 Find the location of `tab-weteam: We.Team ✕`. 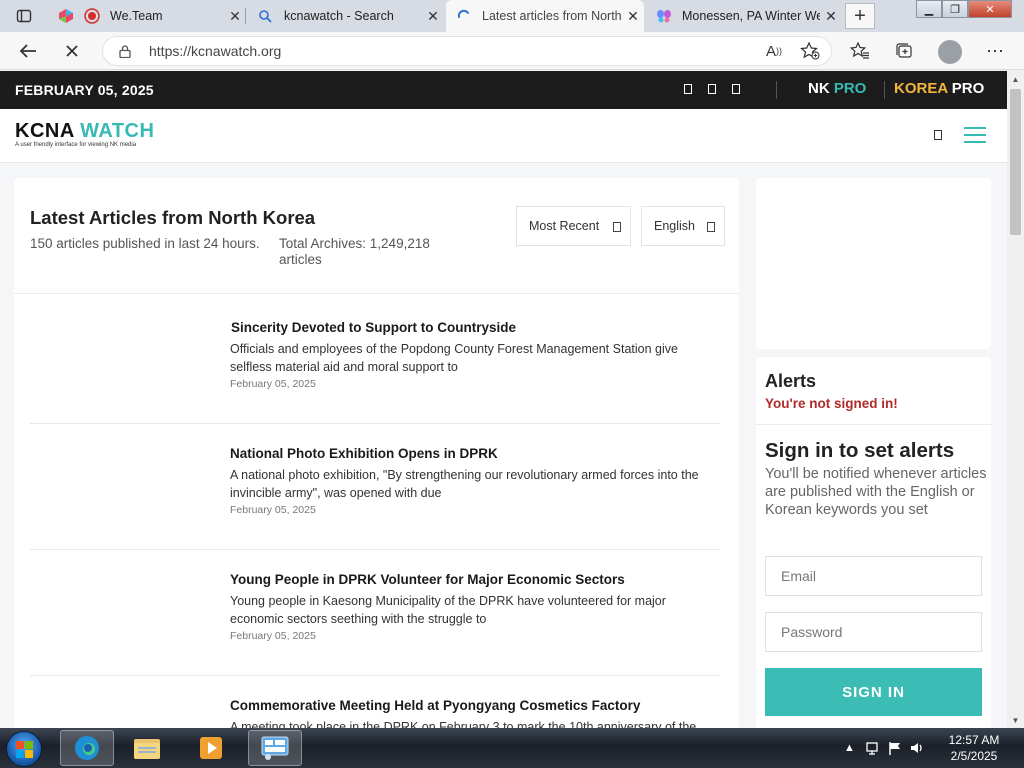

tab-weteam: We.Team ✕ is located at coordinates (147, 16).